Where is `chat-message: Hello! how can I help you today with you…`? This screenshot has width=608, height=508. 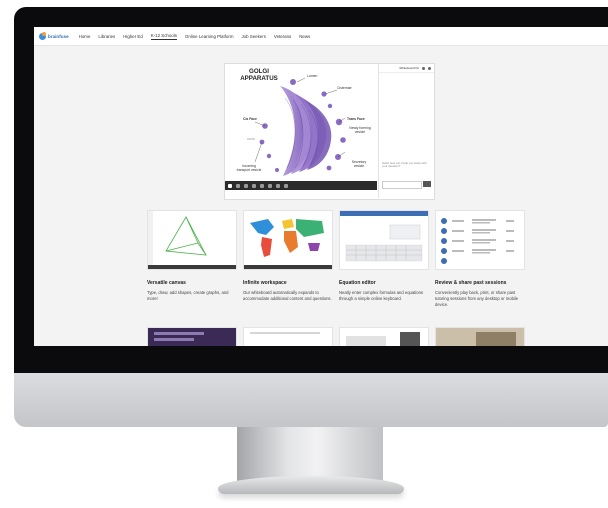 chat-message: Hello! how can I help you today with you… is located at coordinates (404, 165).